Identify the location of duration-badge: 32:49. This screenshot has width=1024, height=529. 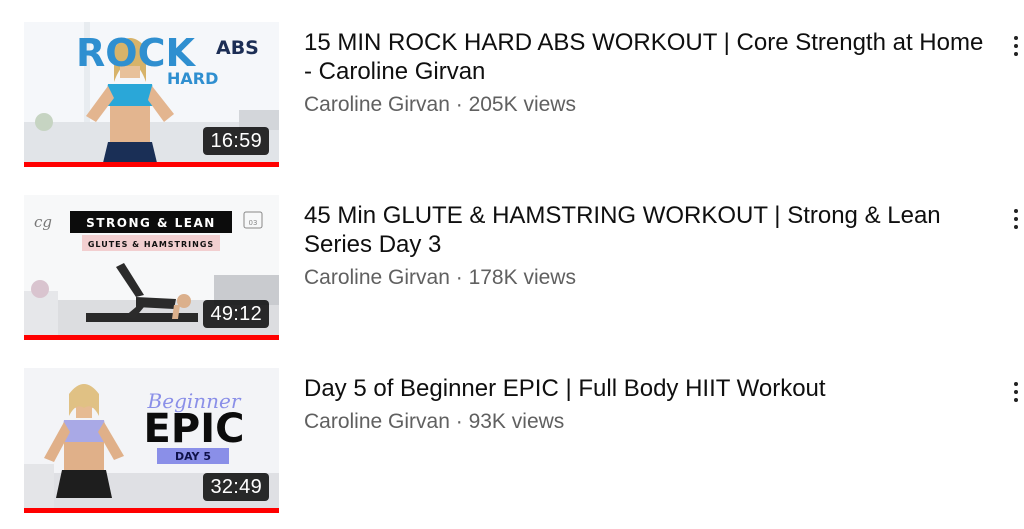
(236, 487).